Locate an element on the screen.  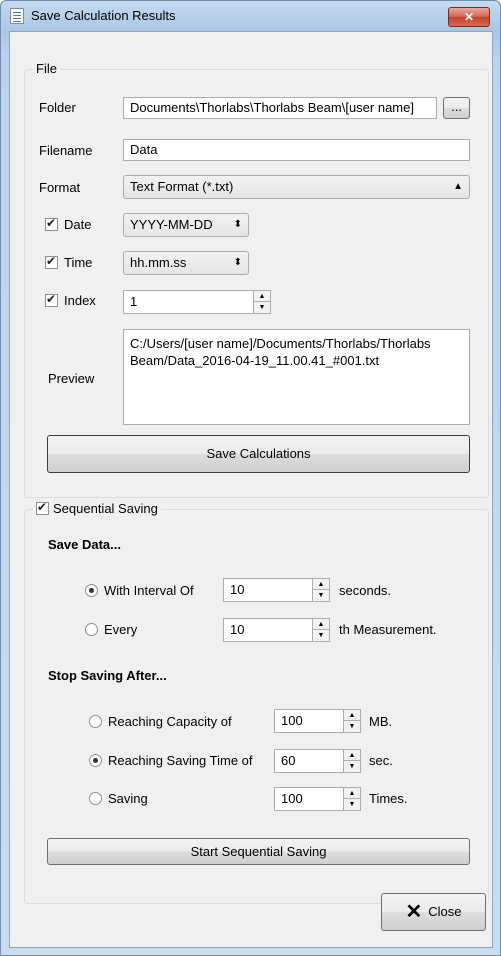
document-icon is located at coordinates (17, 16).